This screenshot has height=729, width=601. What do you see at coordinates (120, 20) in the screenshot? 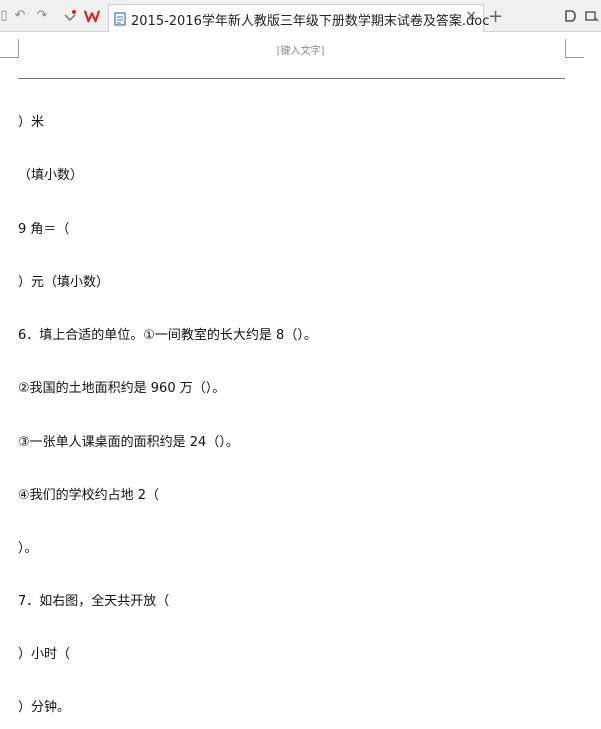
I see `document-icon` at bounding box center [120, 20].